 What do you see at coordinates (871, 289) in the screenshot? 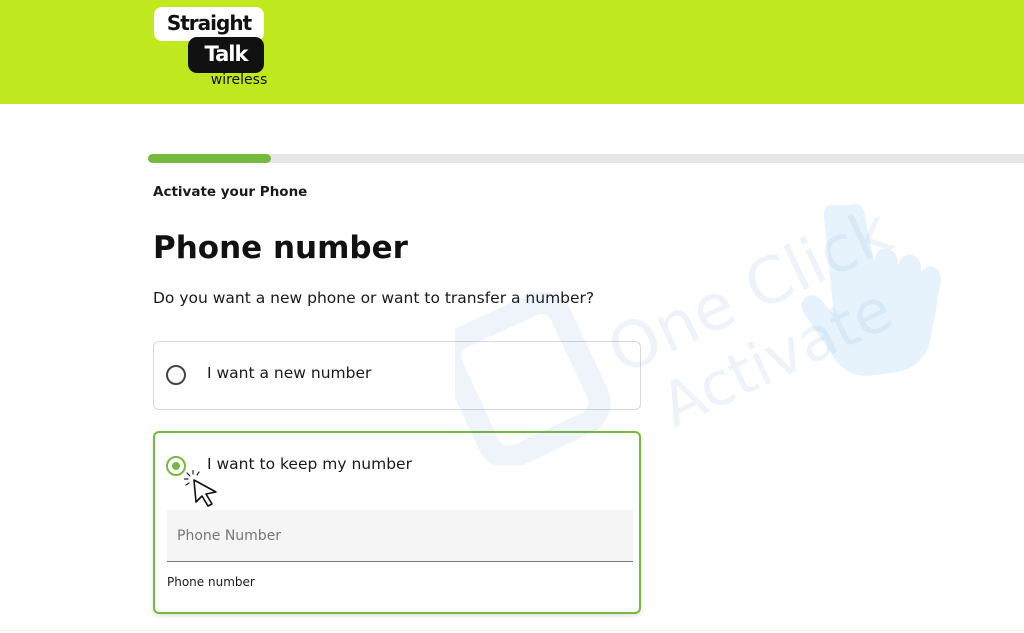
I see `hand-pointer-icon` at bounding box center [871, 289].